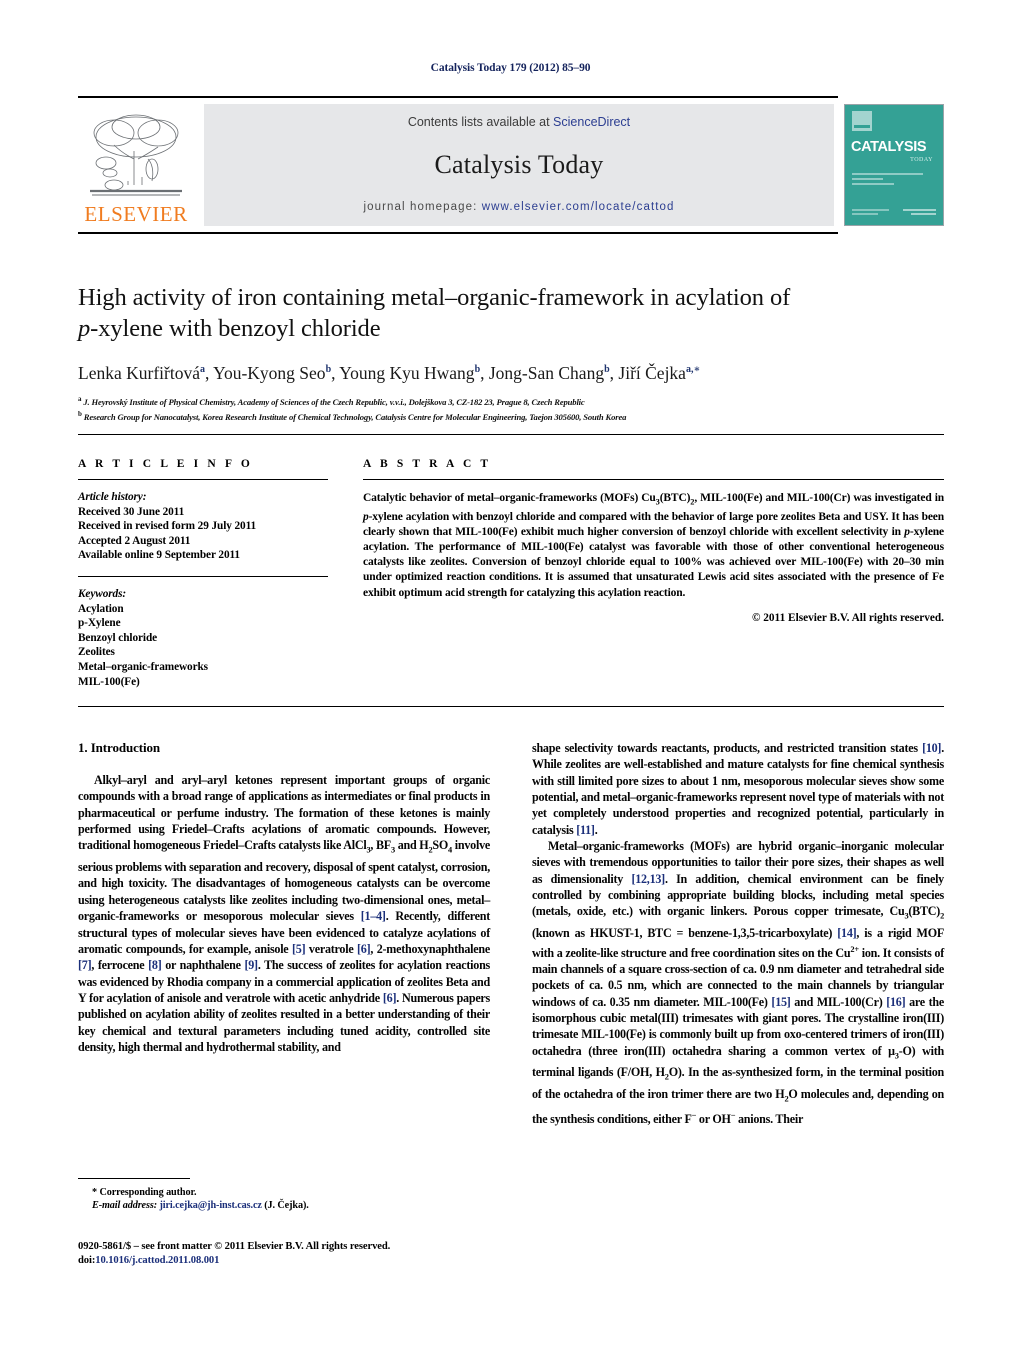 The height and width of the screenshot is (1351, 1021). Describe the element at coordinates (511, 434) in the screenshot. I see `title-bottom-rule` at that location.